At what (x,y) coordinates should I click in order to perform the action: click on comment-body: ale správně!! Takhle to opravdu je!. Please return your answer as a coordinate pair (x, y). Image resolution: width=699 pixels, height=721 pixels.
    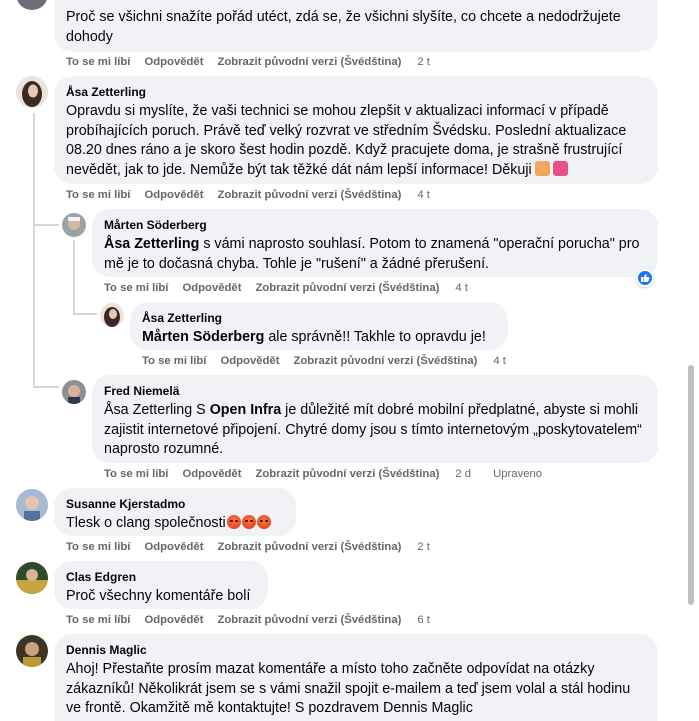
    Looking at the image, I should click on (375, 337).